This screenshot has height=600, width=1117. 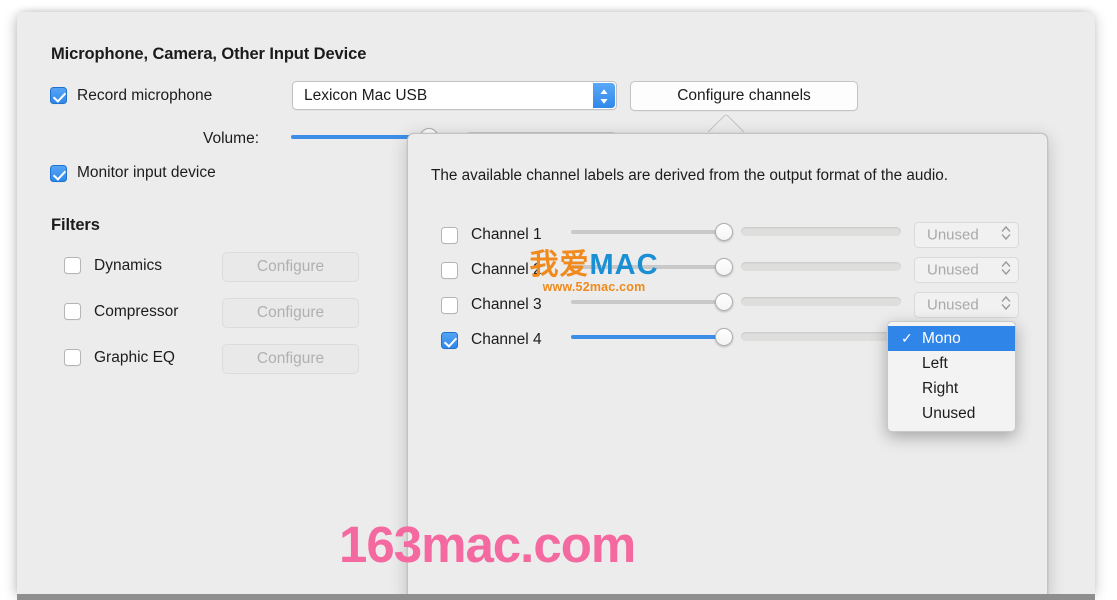 What do you see at coordinates (449, 235) in the screenshot?
I see `channel-1-checkbox` at bounding box center [449, 235].